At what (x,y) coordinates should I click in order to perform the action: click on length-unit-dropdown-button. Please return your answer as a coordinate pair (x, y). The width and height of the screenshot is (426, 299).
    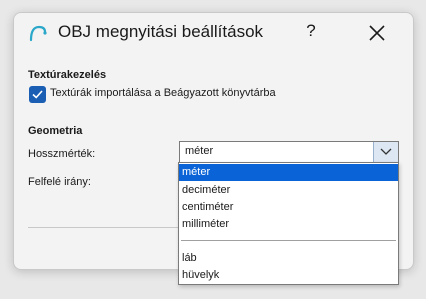
    Looking at the image, I should click on (385, 152).